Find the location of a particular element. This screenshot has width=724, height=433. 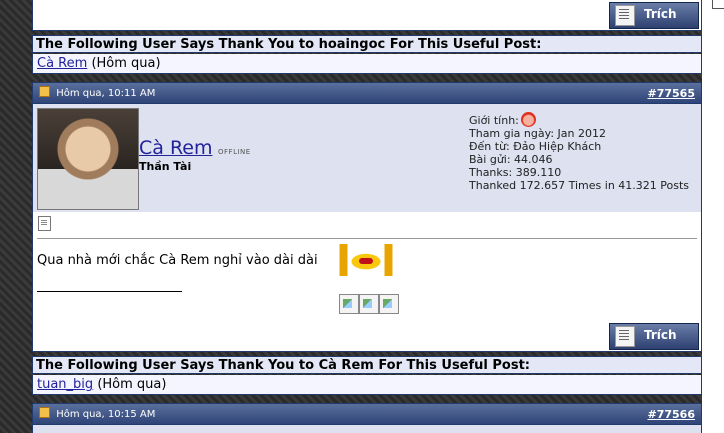

post-number-link: #77566 is located at coordinates (672, 415).